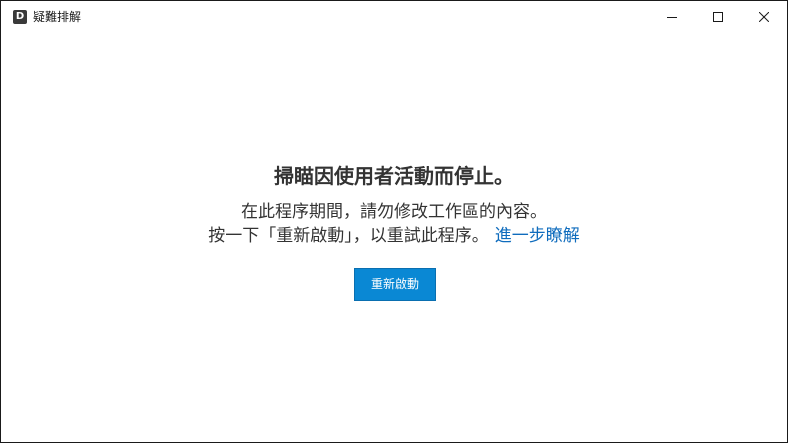 Image resolution: width=788 pixels, height=443 pixels. What do you see at coordinates (394, 17) in the screenshot?
I see `title-bar: D 疑難排解` at bounding box center [394, 17].